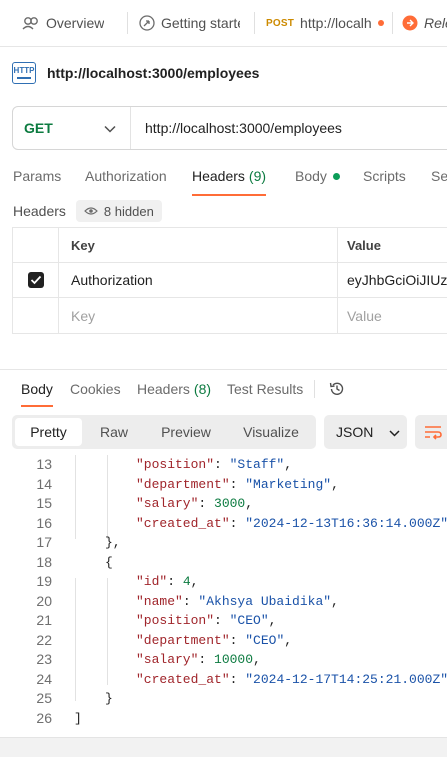 The width and height of the screenshot is (447, 757). Describe the element at coordinates (44, 483) in the screenshot. I see `line-number: 14` at that location.